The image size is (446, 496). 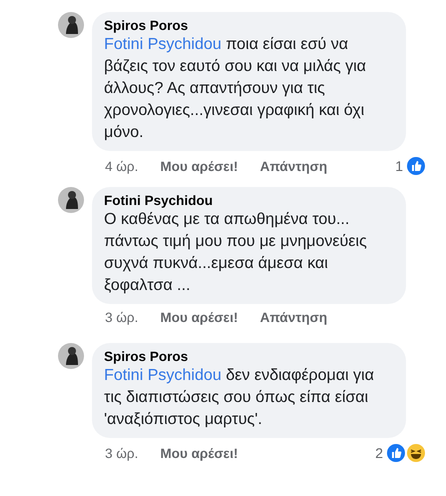 I want to click on reaction-count: 1, so click(x=399, y=166).